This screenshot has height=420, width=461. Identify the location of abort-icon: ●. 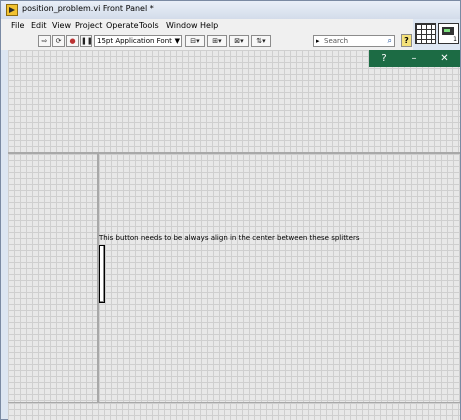
(72, 41).